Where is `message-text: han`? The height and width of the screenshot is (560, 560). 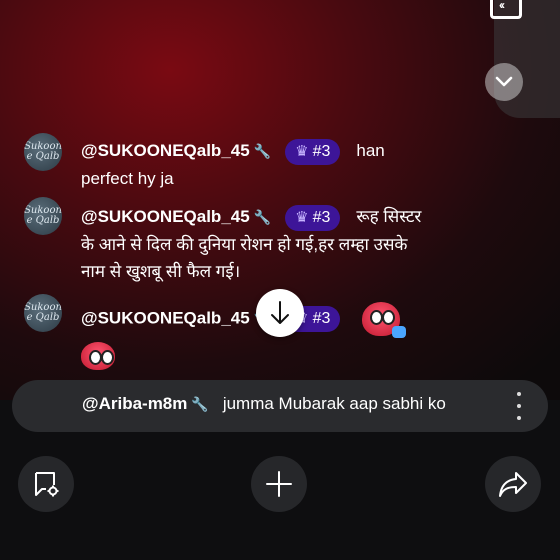
message-text: han is located at coordinates (370, 150).